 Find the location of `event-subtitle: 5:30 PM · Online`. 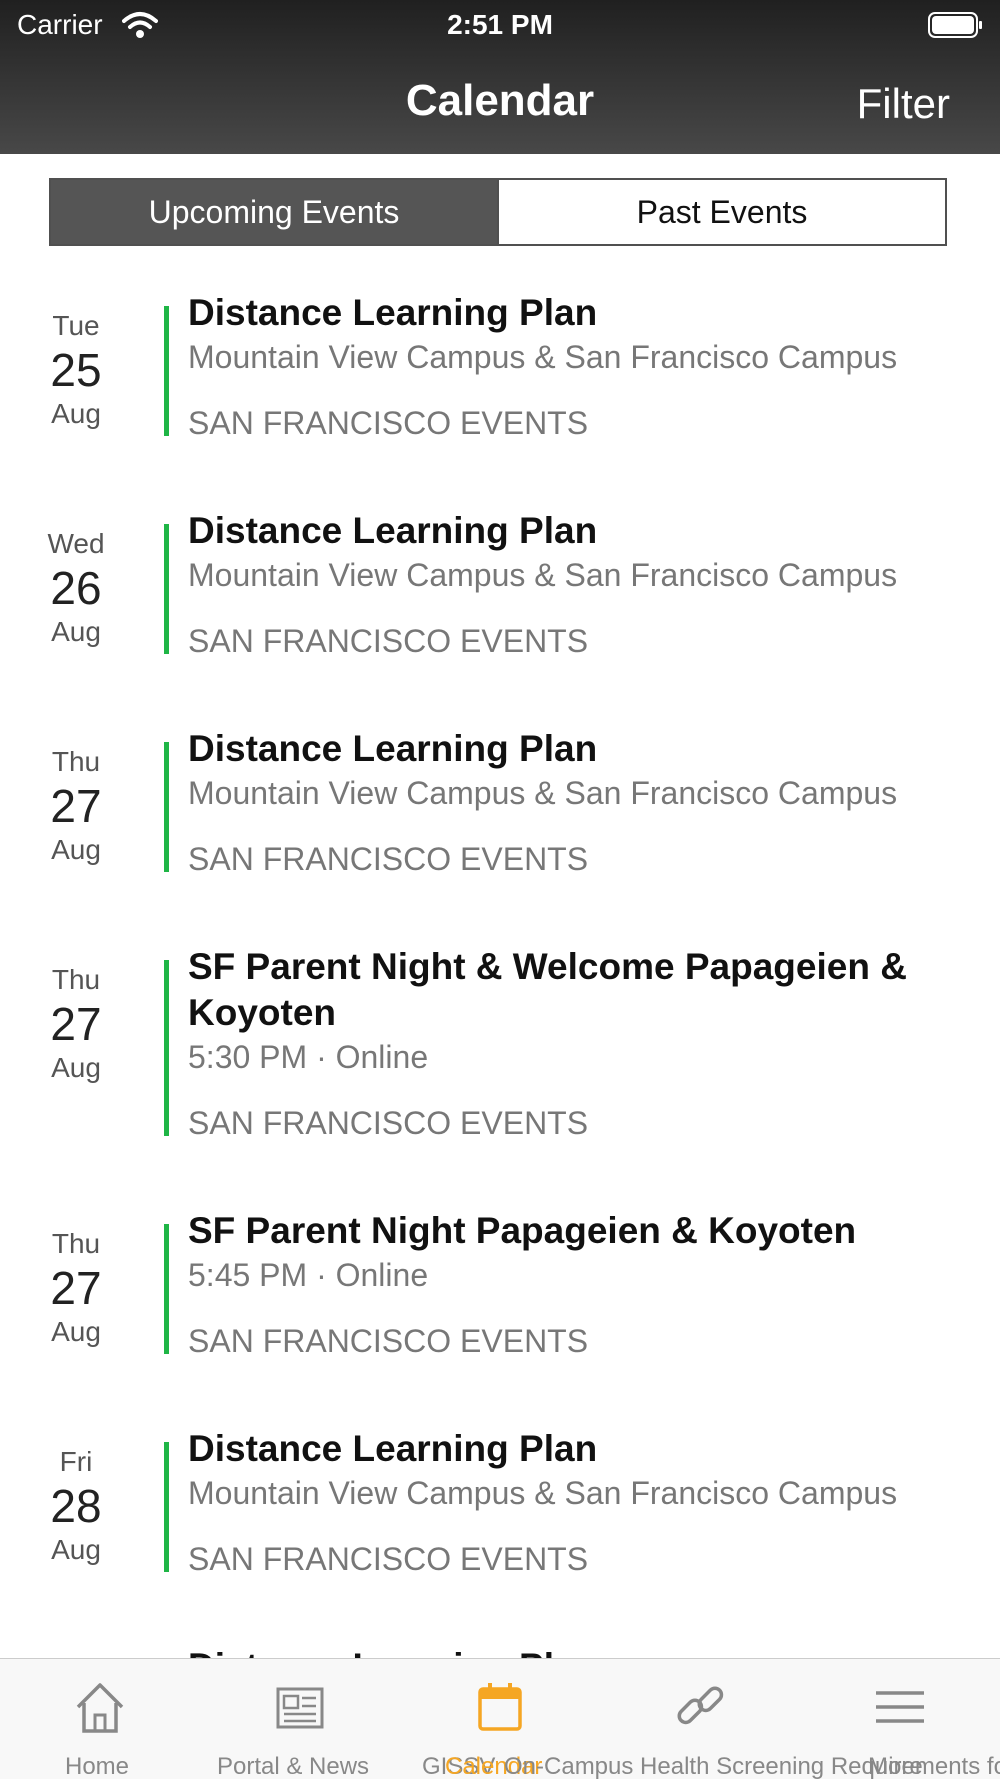

event-subtitle: 5:30 PM · Online is located at coordinates (308, 1057).